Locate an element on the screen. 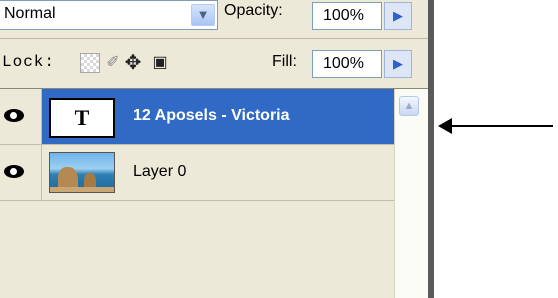 The image size is (558, 298). layer-row: Layer 0 is located at coordinates (197, 173).